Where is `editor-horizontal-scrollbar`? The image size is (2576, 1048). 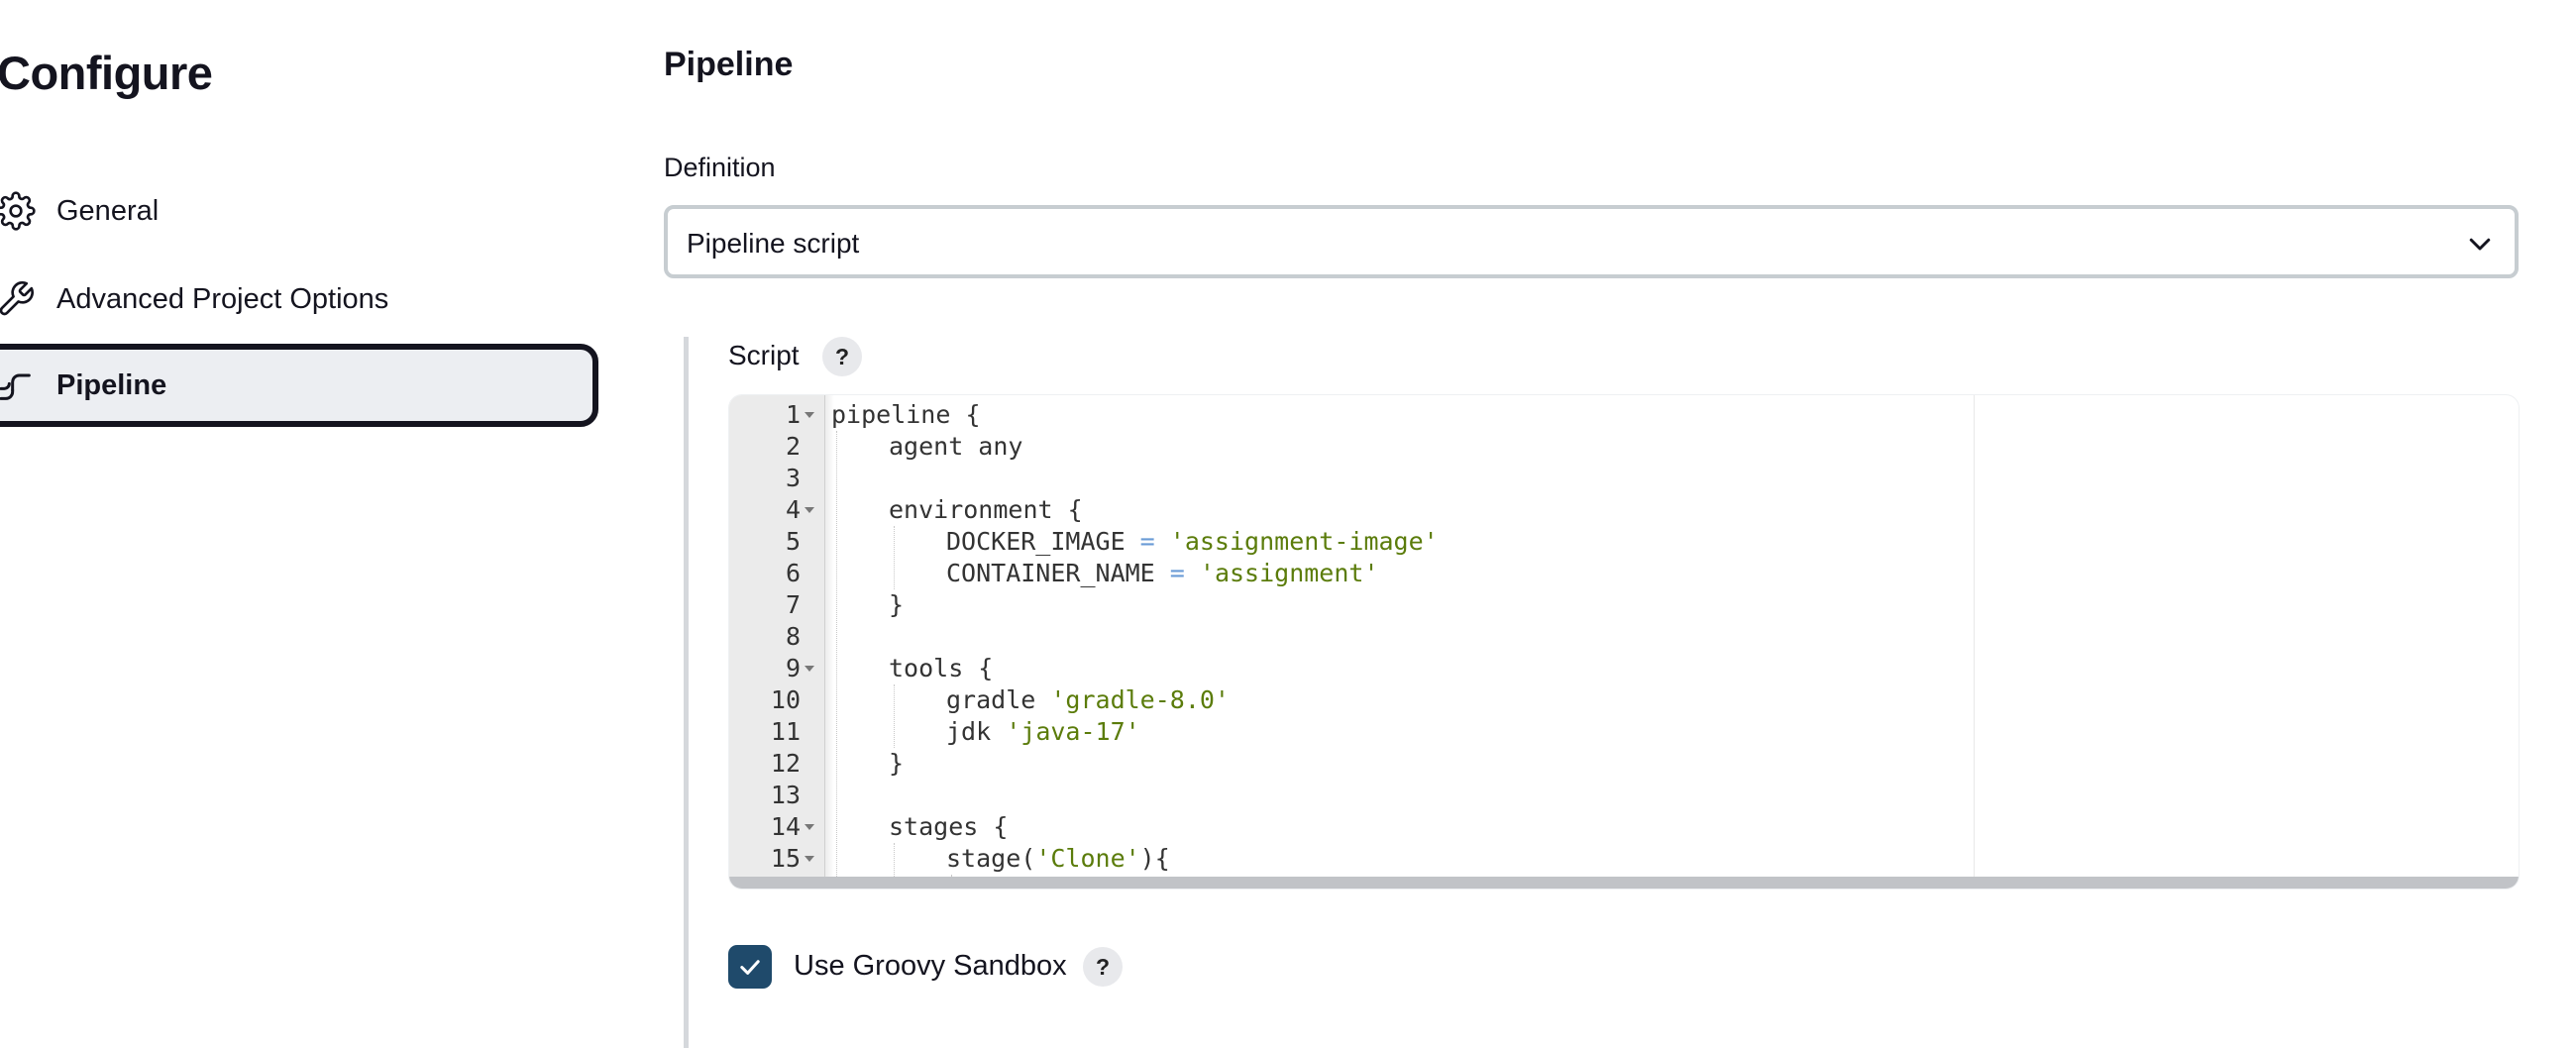
editor-horizontal-scrollbar is located at coordinates (1624, 883).